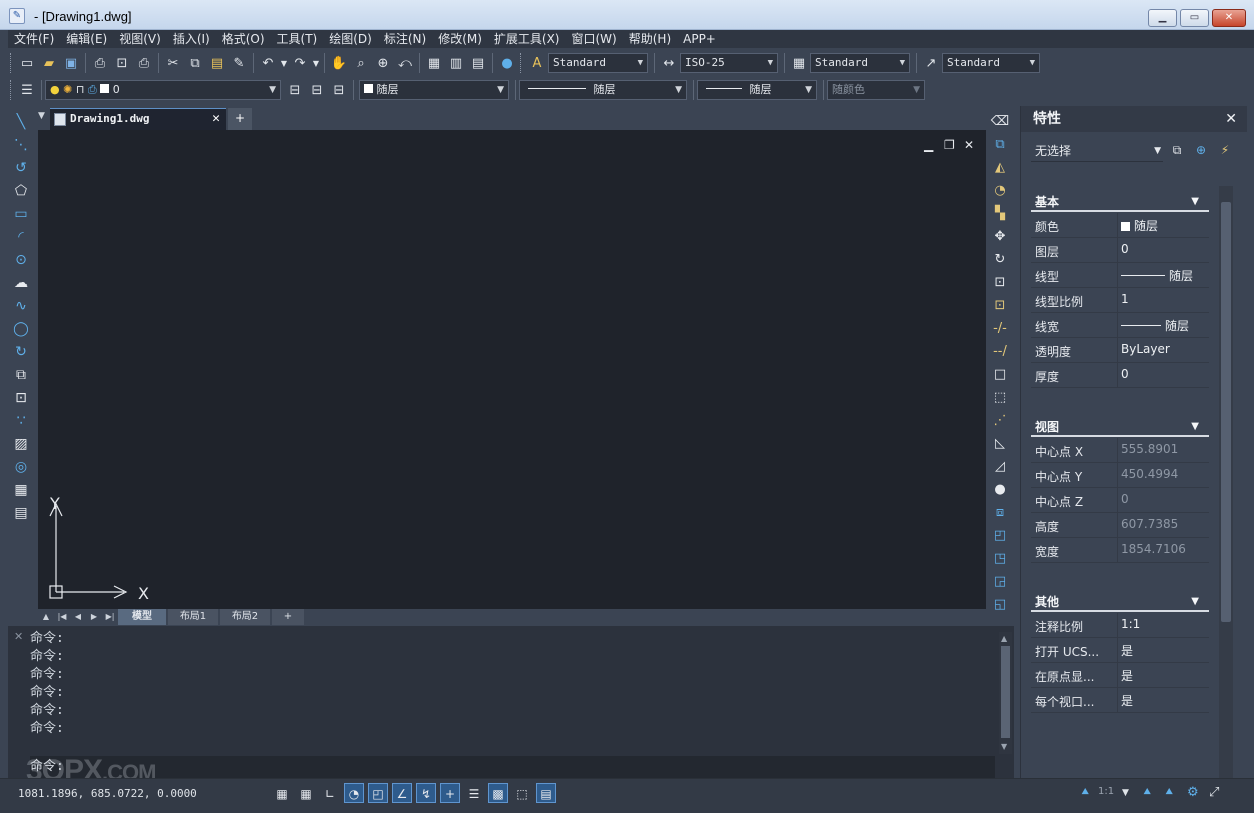  What do you see at coordinates (240, 119) in the screenshot?
I see `new-tab-button: +` at bounding box center [240, 119].